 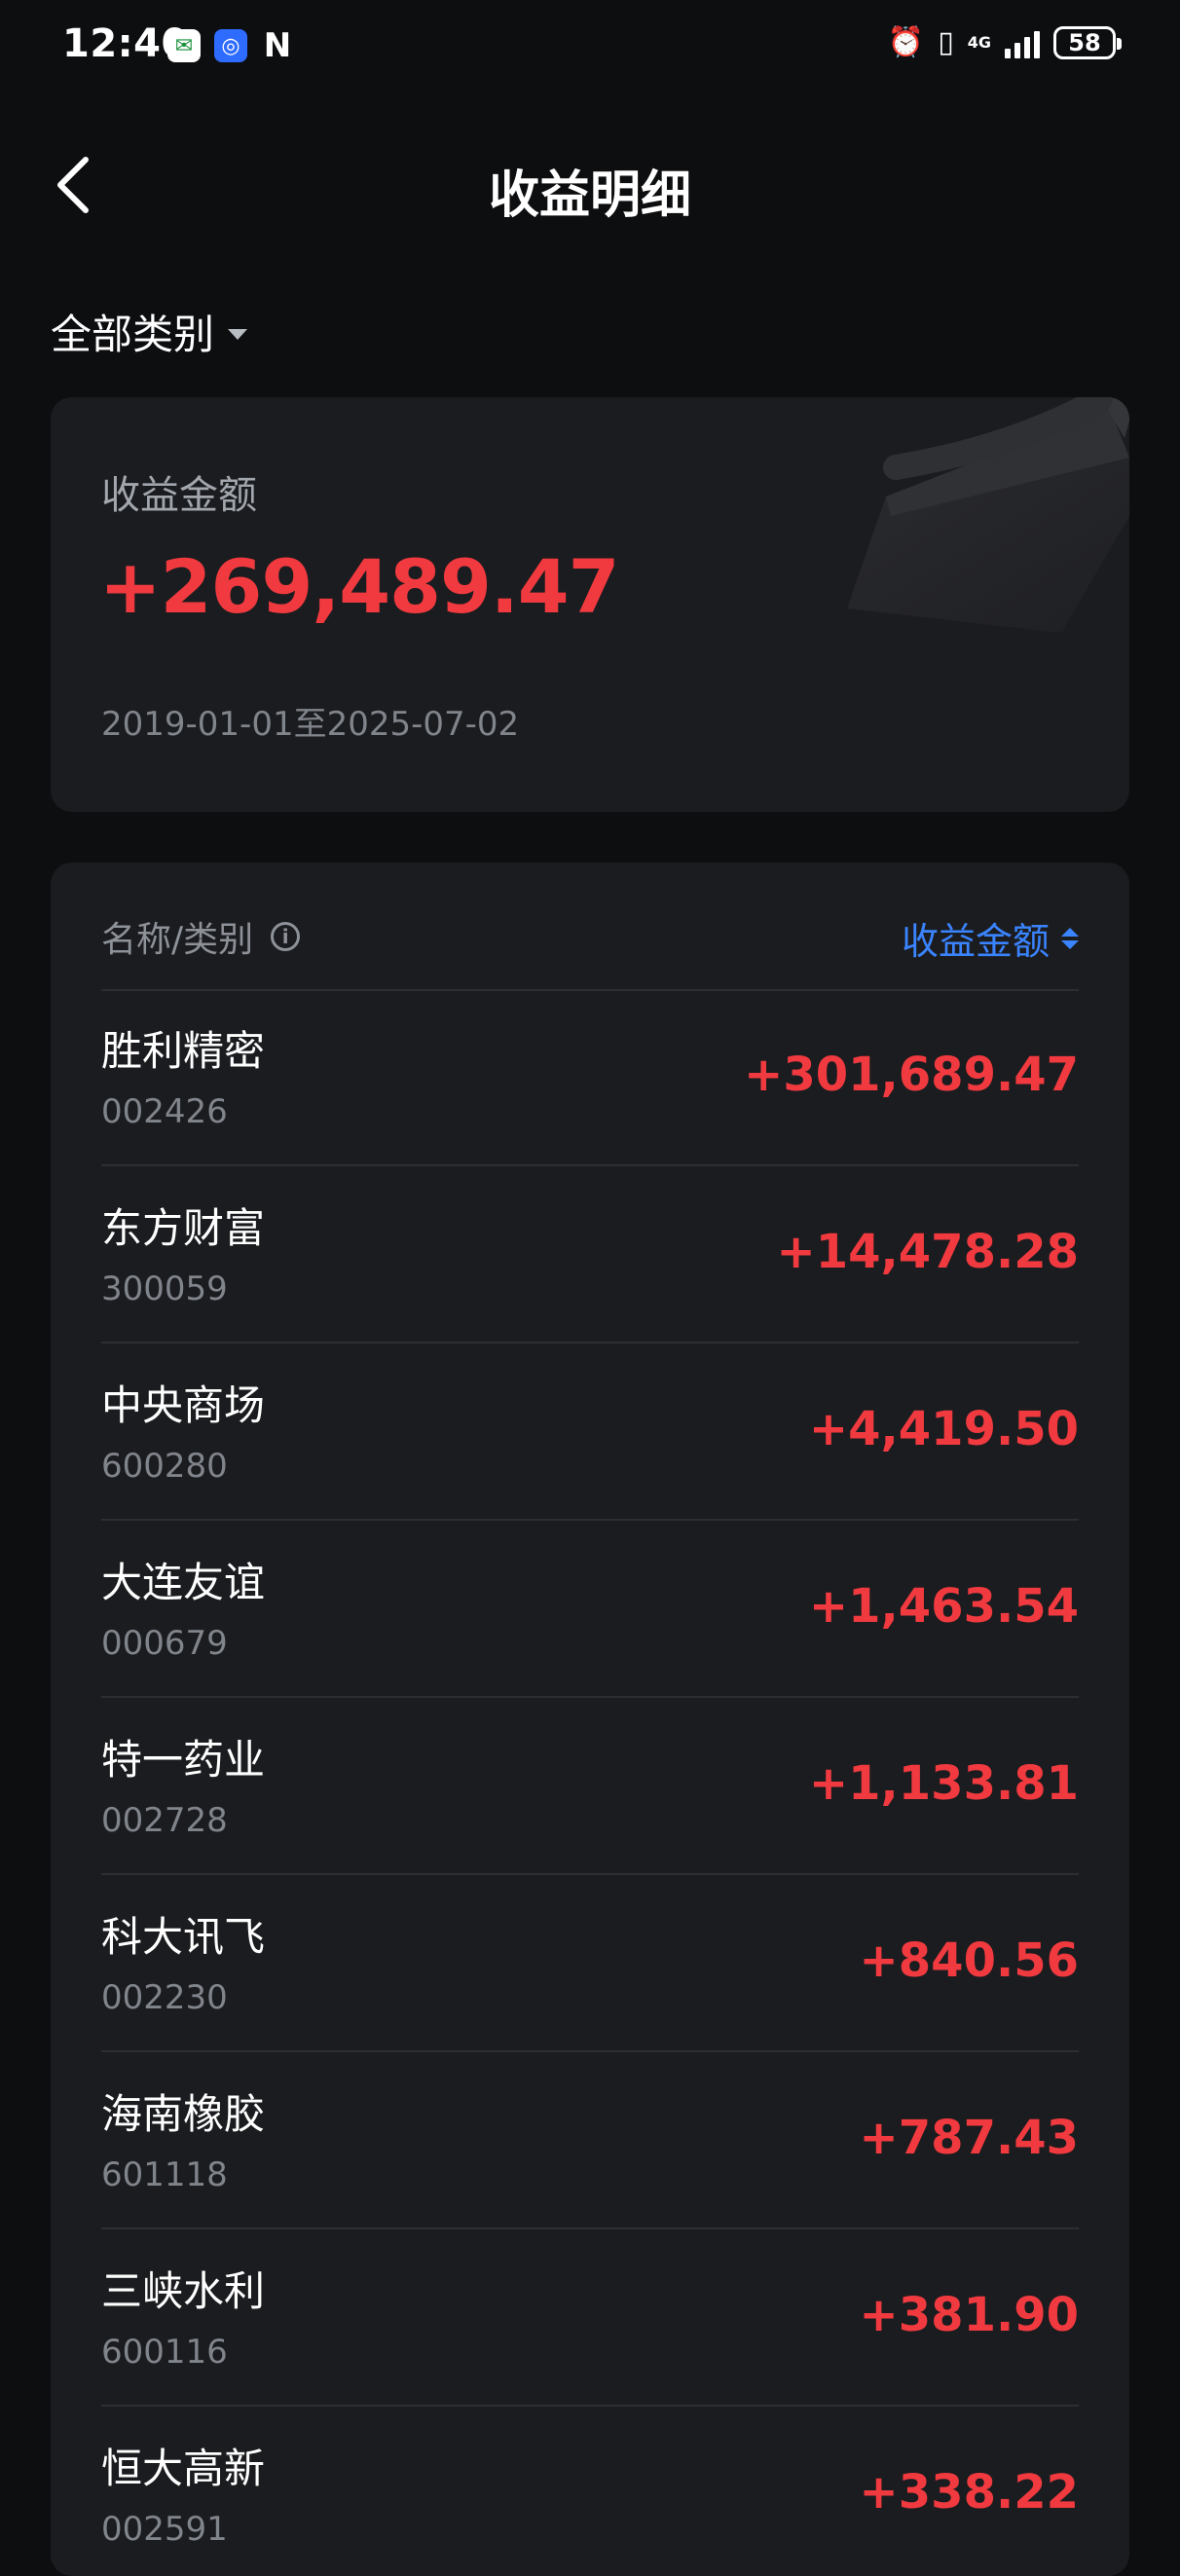 I want to click on summary-card: 收益金额 +269,489.47 2019-01-01至2025-07-02, so click(x=590, y=604).